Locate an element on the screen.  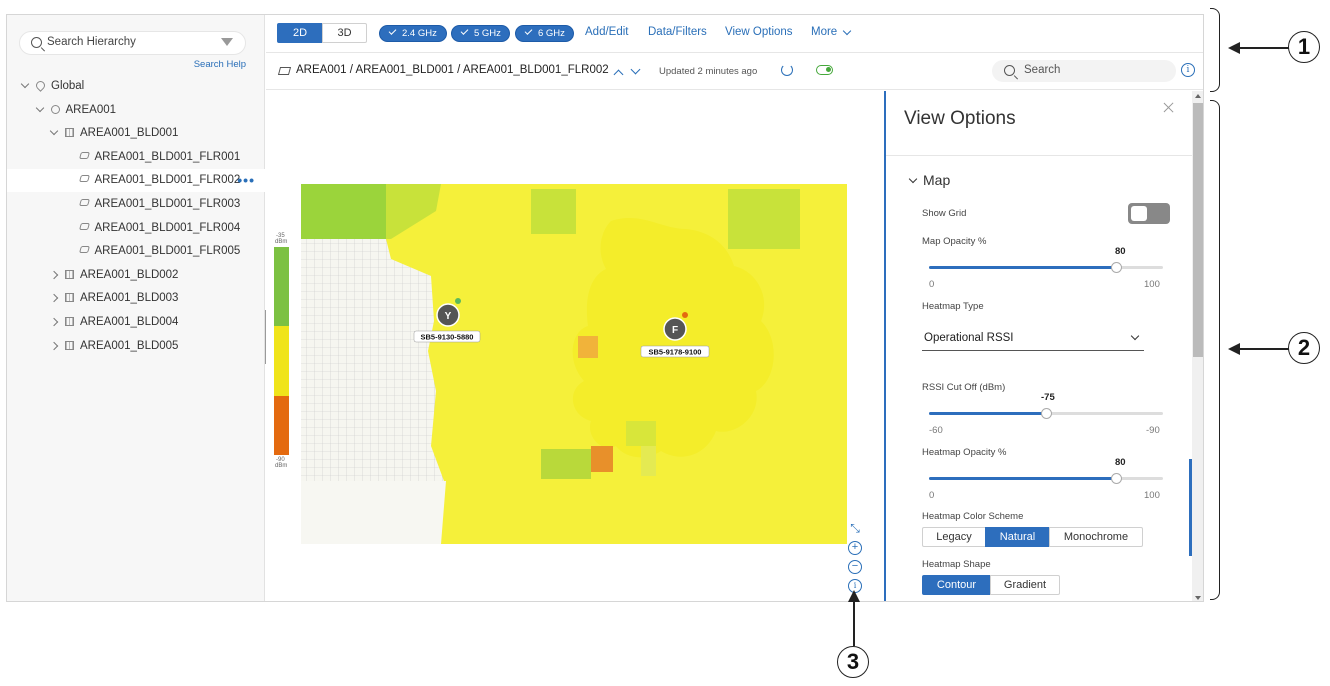
data-filters-link: Data/Filters is located at coordinates (677, 32).